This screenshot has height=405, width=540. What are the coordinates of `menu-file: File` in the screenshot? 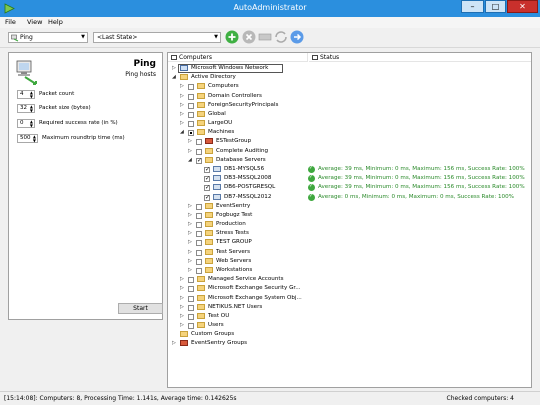 It's located at (10, 22).